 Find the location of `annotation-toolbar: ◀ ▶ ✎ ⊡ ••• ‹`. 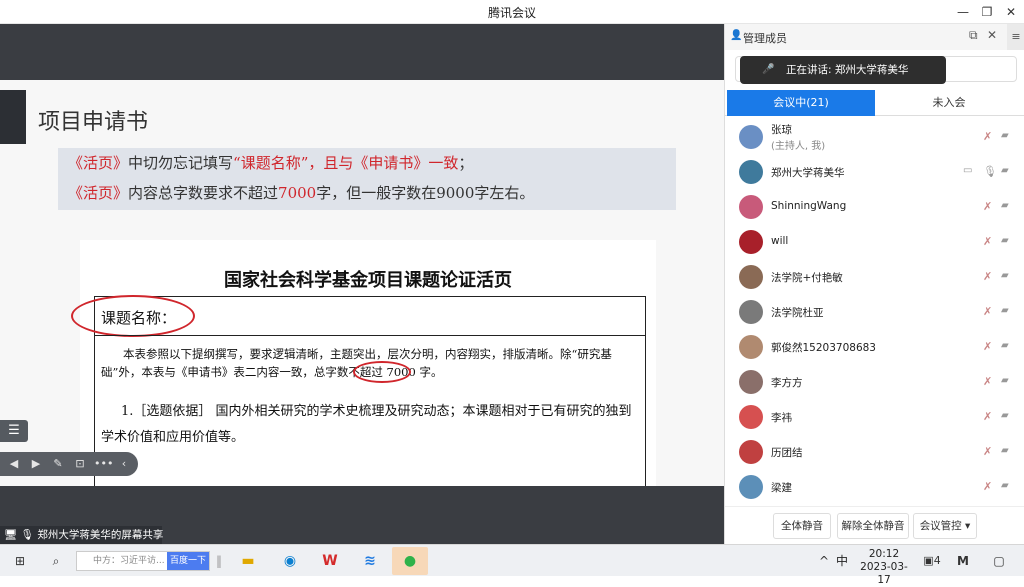

annotation-toolbar: ◀ ▶ ✎ ⊡ ••• ‹ is located at coordinates (69, 464).